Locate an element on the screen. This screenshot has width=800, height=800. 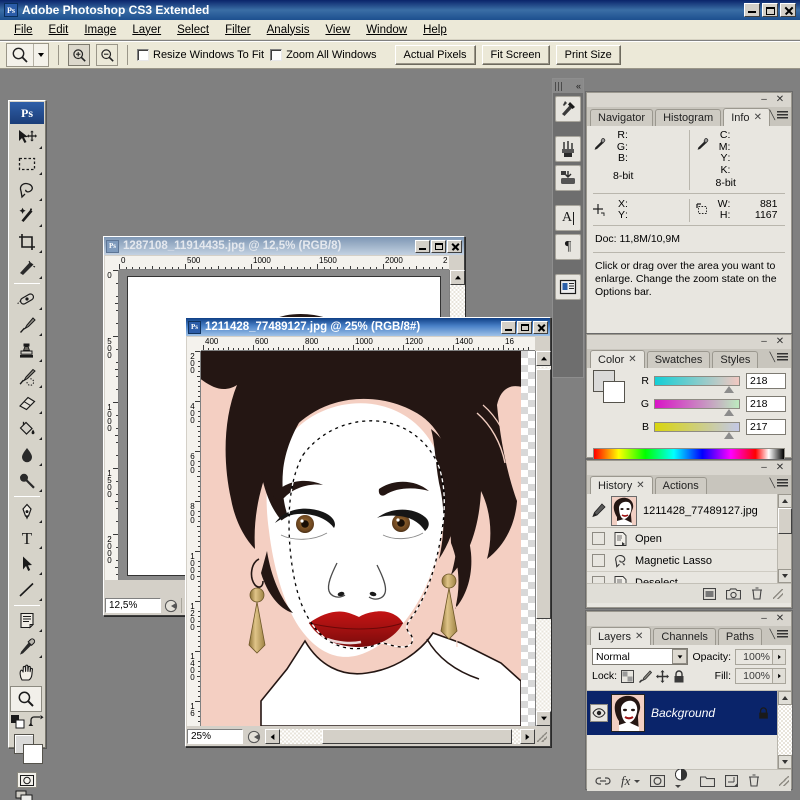
type-tool: T is located at coordinates (27, 538).